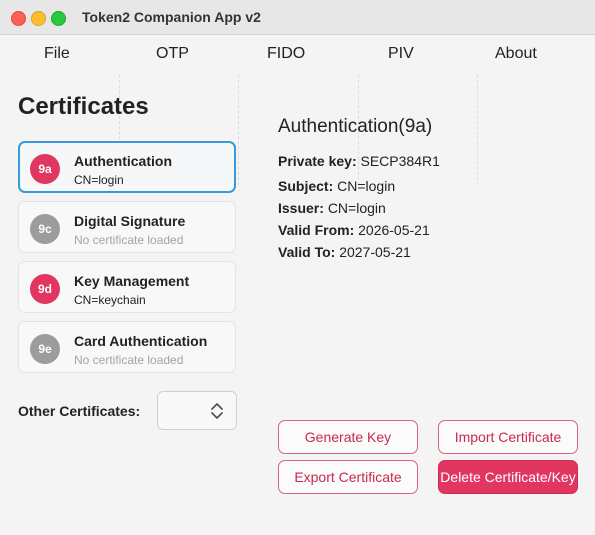 The height and width of the screenshot is (535, 595). I want to click on slot-key-management: 9d Key Management CN=keychain, so click(127, 287).